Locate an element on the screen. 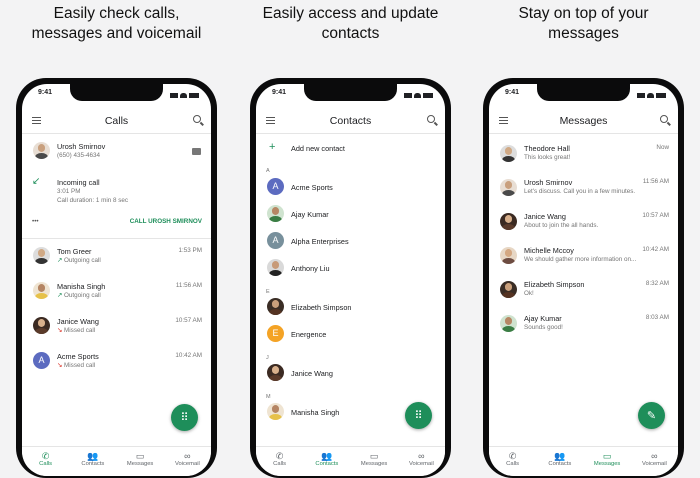  add-contact-row: + Add new contact is located at coordinates (350, 149).